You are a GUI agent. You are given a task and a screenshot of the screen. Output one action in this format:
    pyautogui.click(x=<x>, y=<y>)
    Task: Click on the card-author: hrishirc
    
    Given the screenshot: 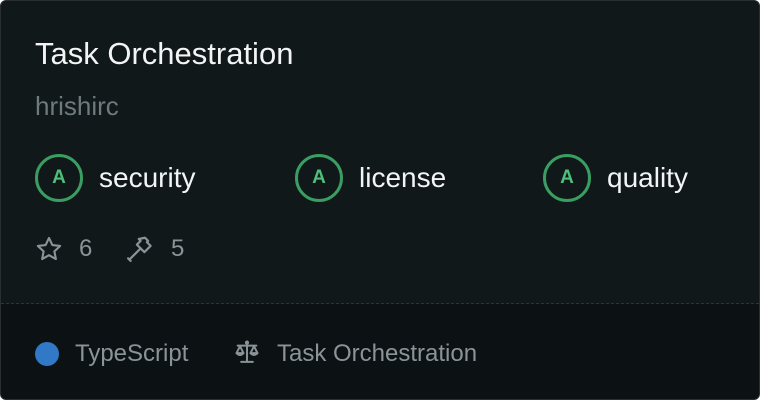 What is the action you would take?
    pyautogui.click(x=77, y=106)
    